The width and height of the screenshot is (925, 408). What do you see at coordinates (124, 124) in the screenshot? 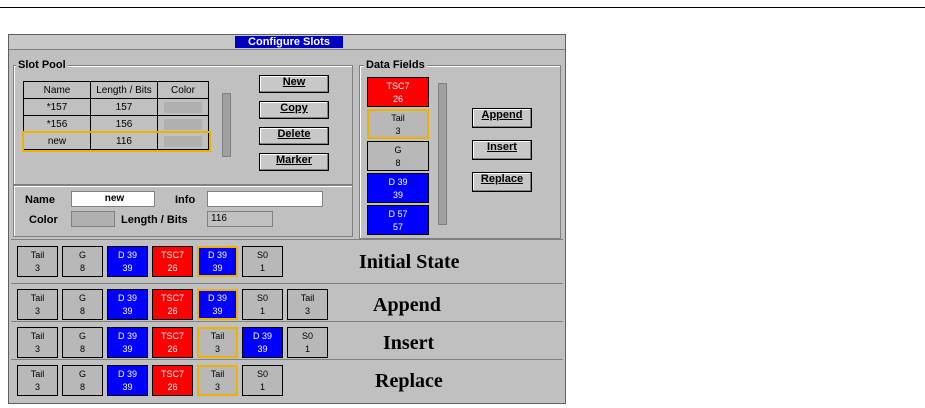
I see `row-length: 156` at bounding box center [124, 124].